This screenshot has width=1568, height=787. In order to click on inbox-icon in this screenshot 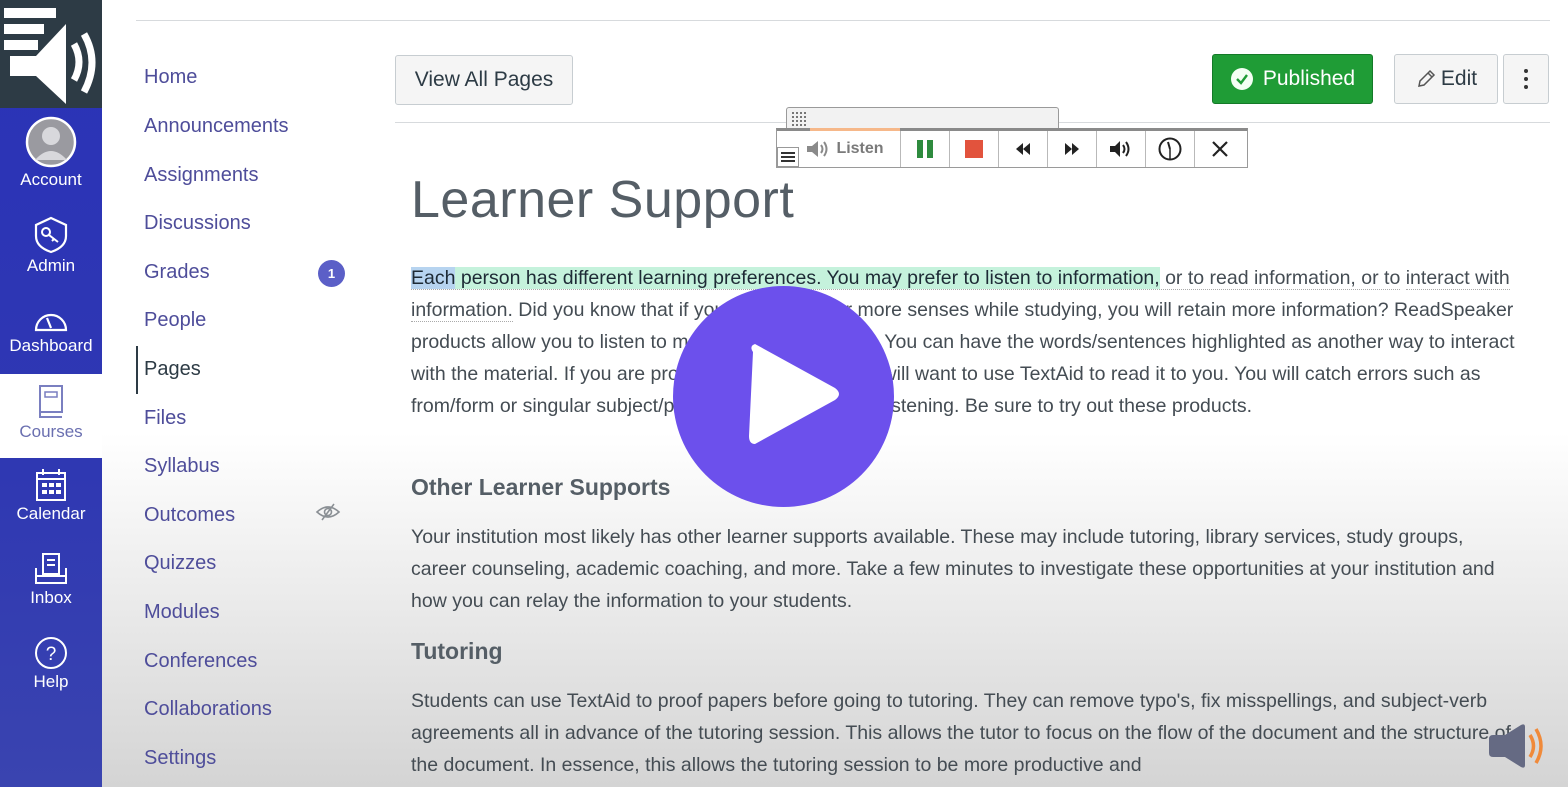, I will do `click(51, 568)`.